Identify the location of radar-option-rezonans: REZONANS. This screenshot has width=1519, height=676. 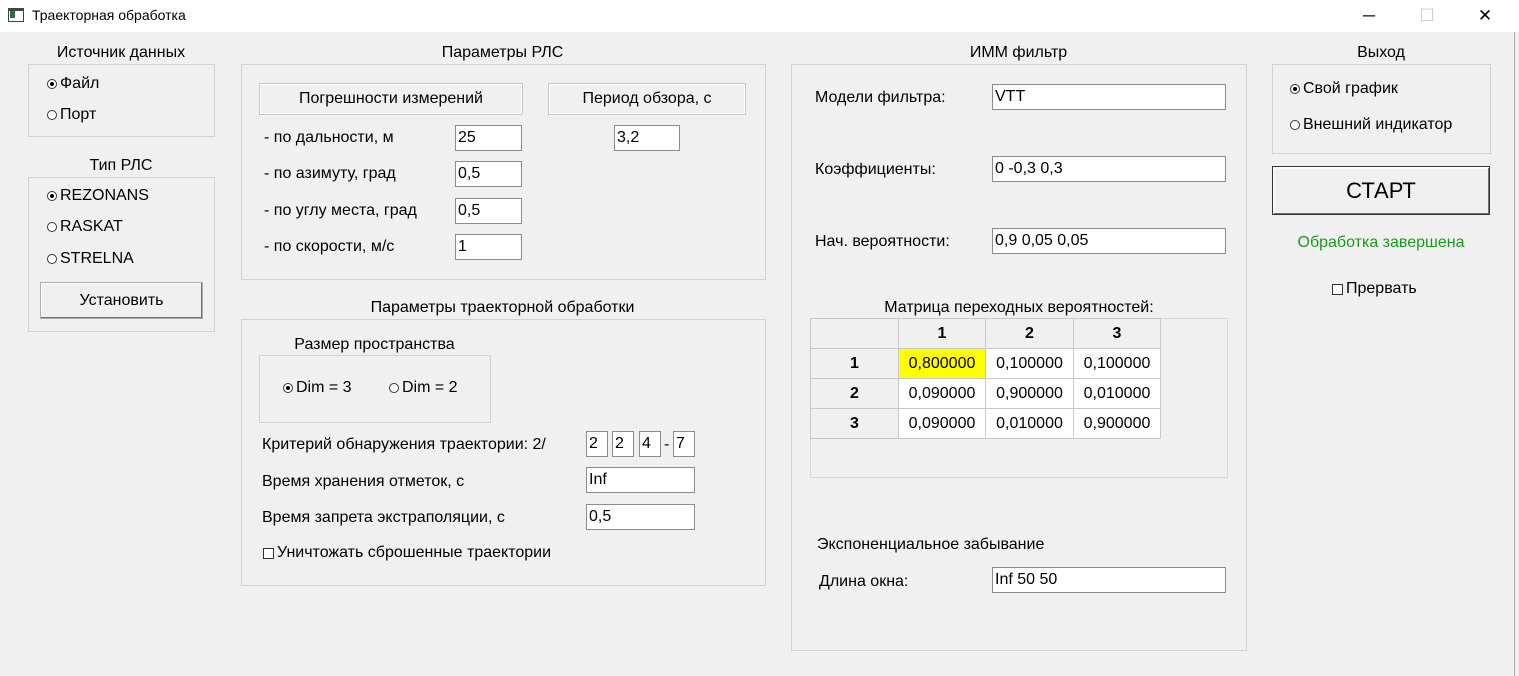
(98, 196).